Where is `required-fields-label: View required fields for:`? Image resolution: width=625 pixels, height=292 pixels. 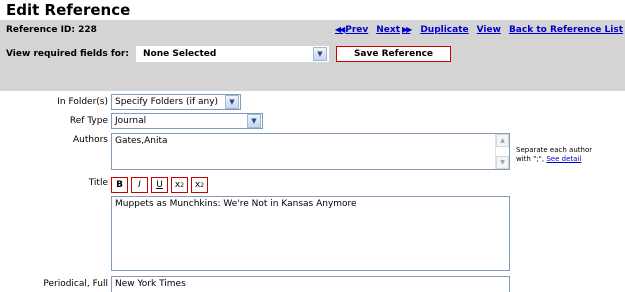 required-fields-label: View required fields for: is located at coordinates (67, 54).